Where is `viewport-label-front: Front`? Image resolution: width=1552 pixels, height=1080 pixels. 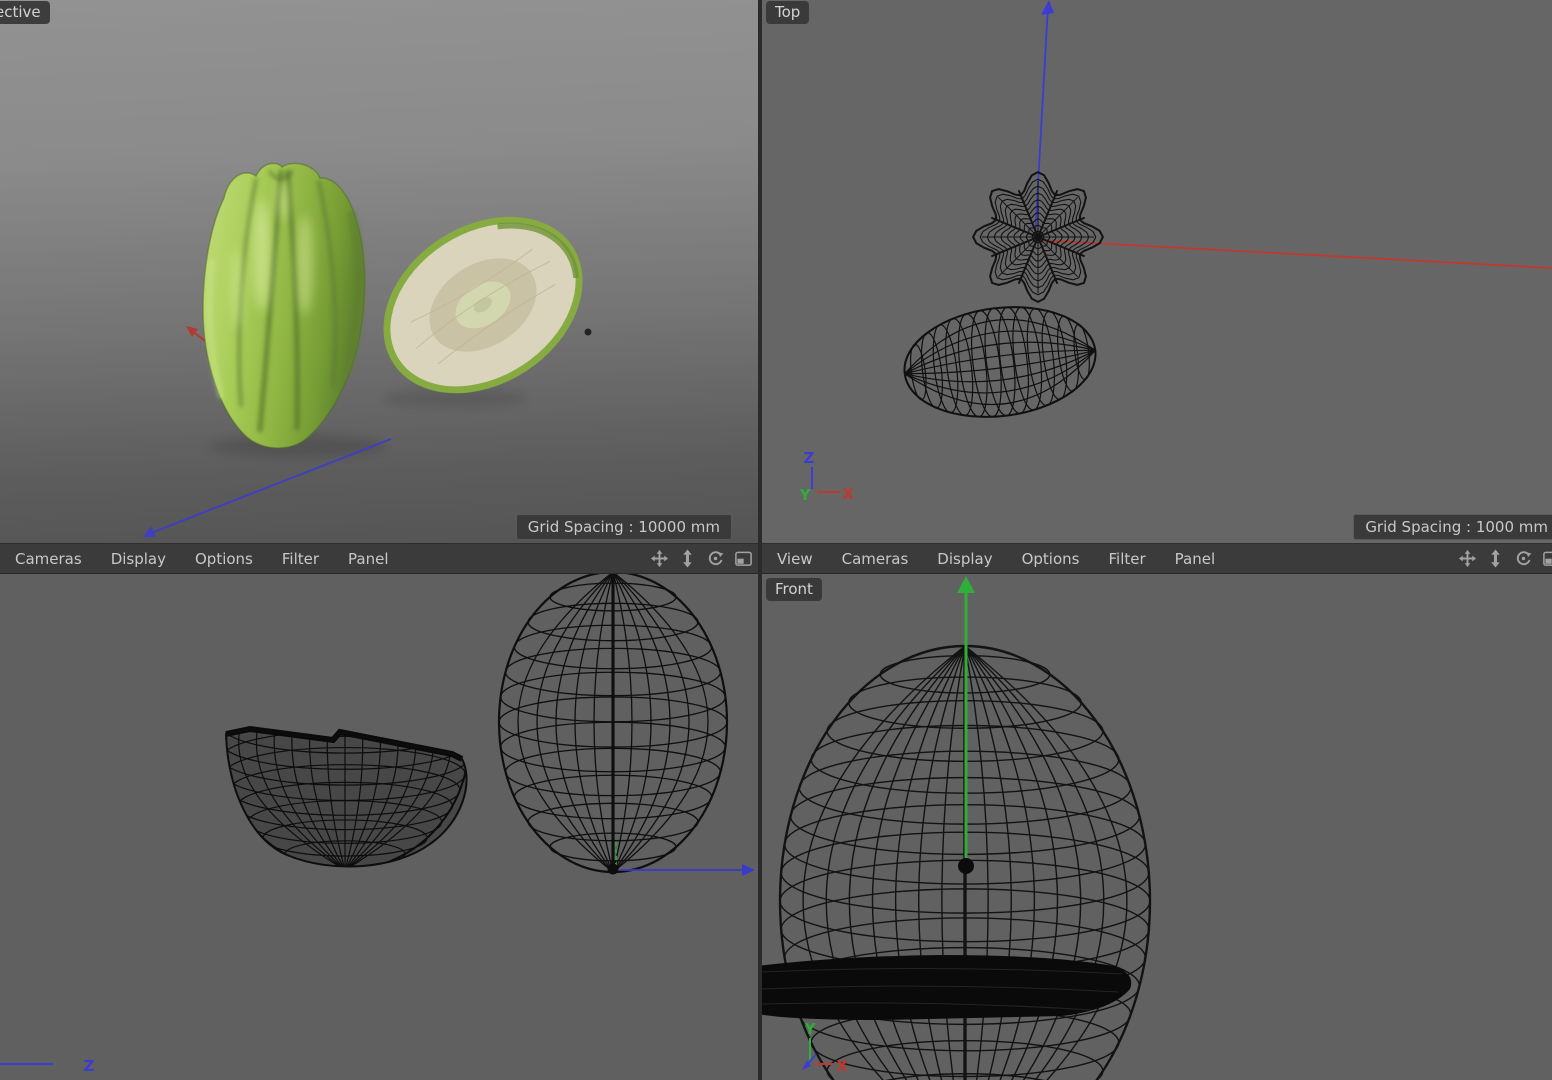
viewport-label-front: Front is located at coordinates (794, 589).